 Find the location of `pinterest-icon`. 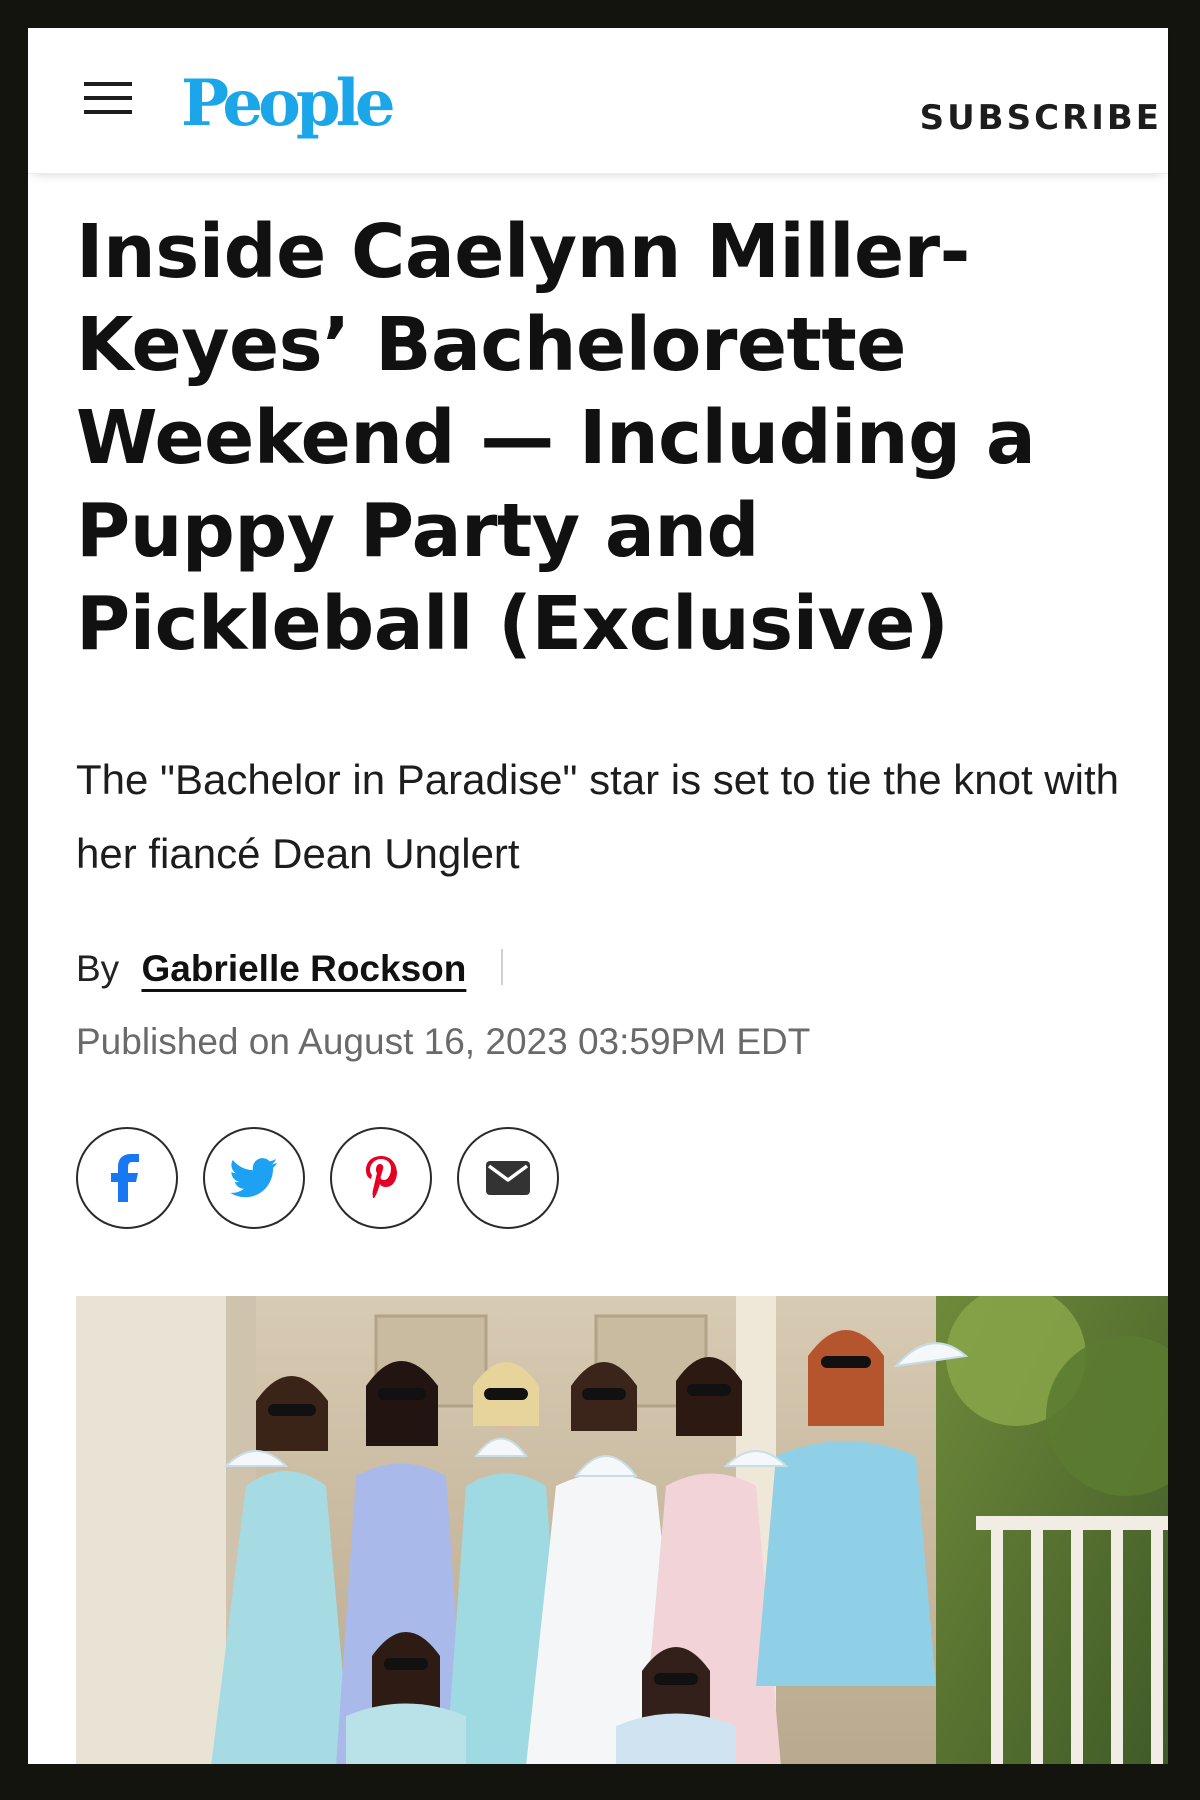

pinterest-icon is located at coordinates (381, 1177).